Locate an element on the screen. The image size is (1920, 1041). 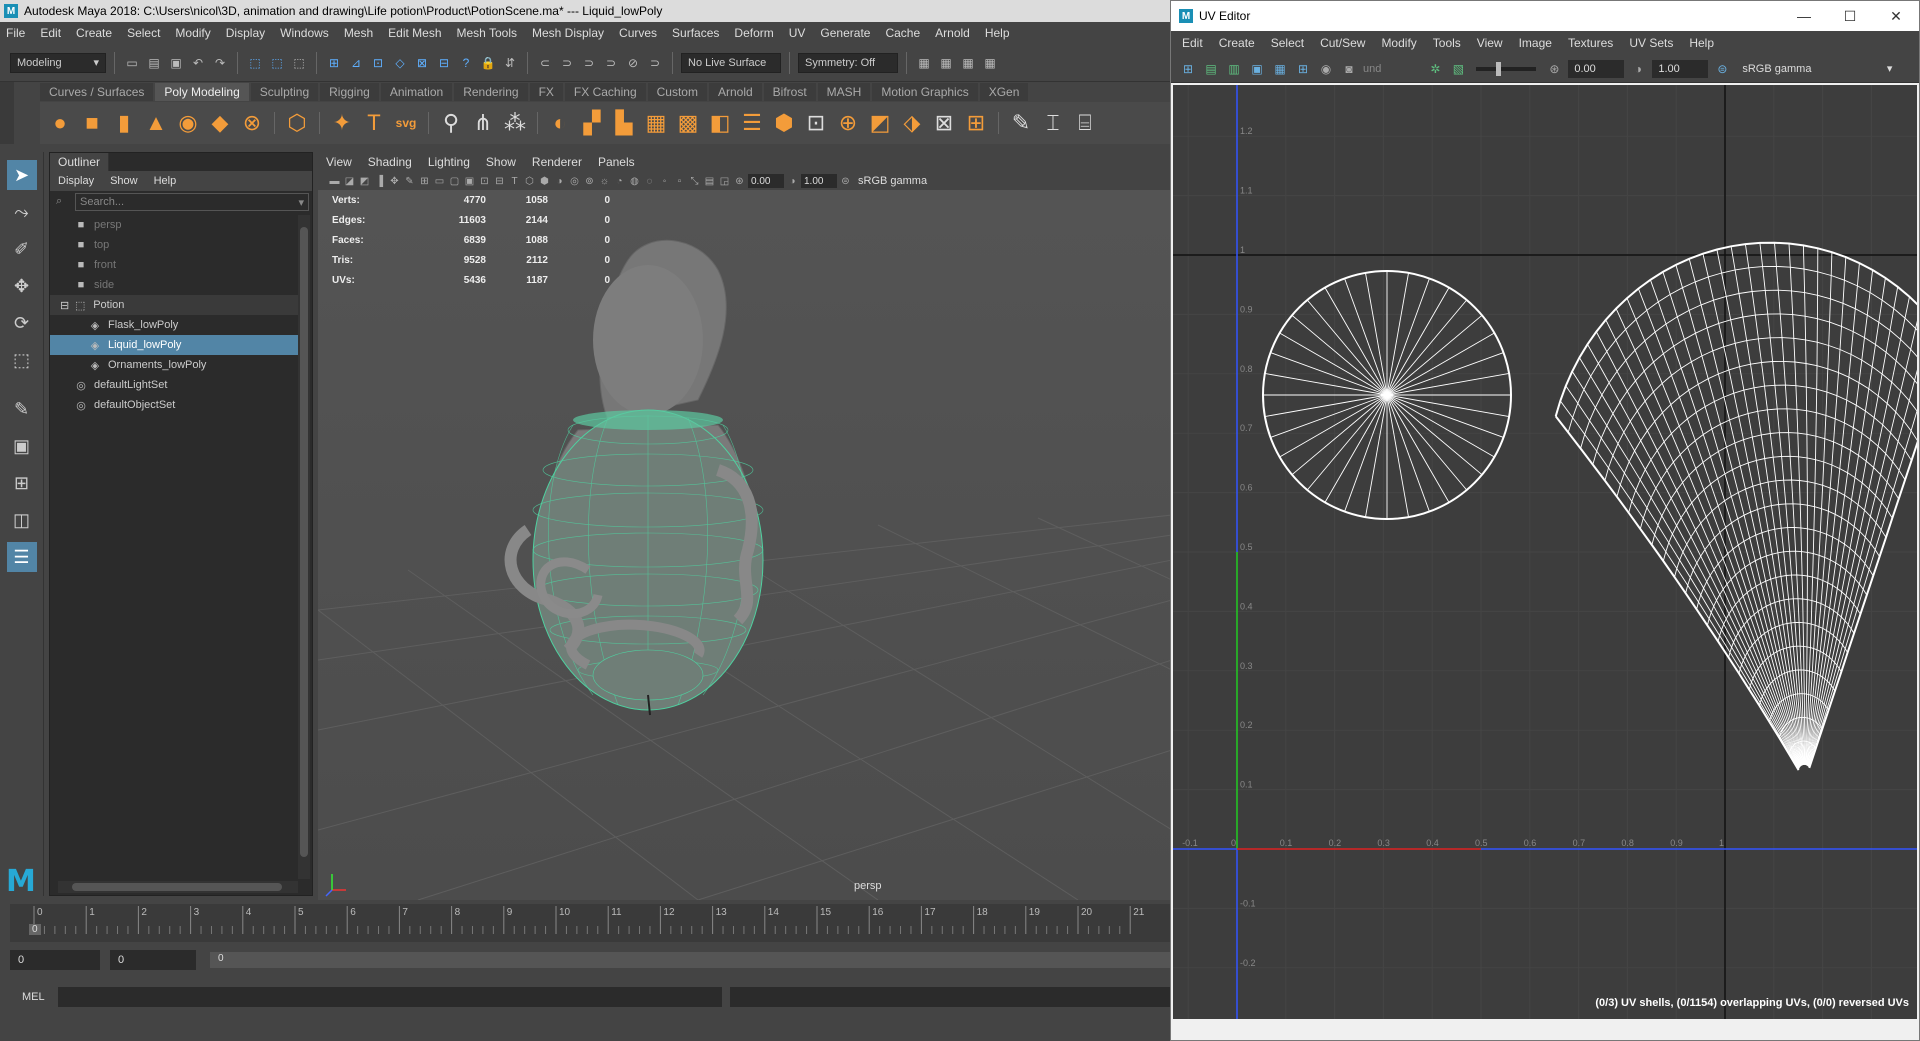
outliner-item-defaultlightset: ◎ defaultLightSet is located at coordinates (174, 385).